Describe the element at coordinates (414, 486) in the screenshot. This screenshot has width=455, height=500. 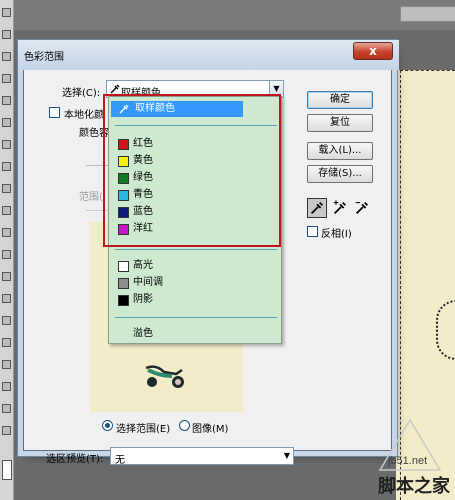
I see `watermark-text: 脚本之家` at that location.